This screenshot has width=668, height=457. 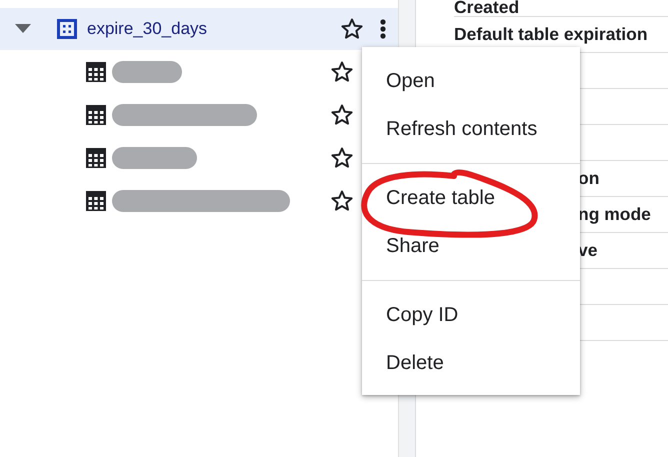 I want to click on more-options-button, so click(x=383, y=29).